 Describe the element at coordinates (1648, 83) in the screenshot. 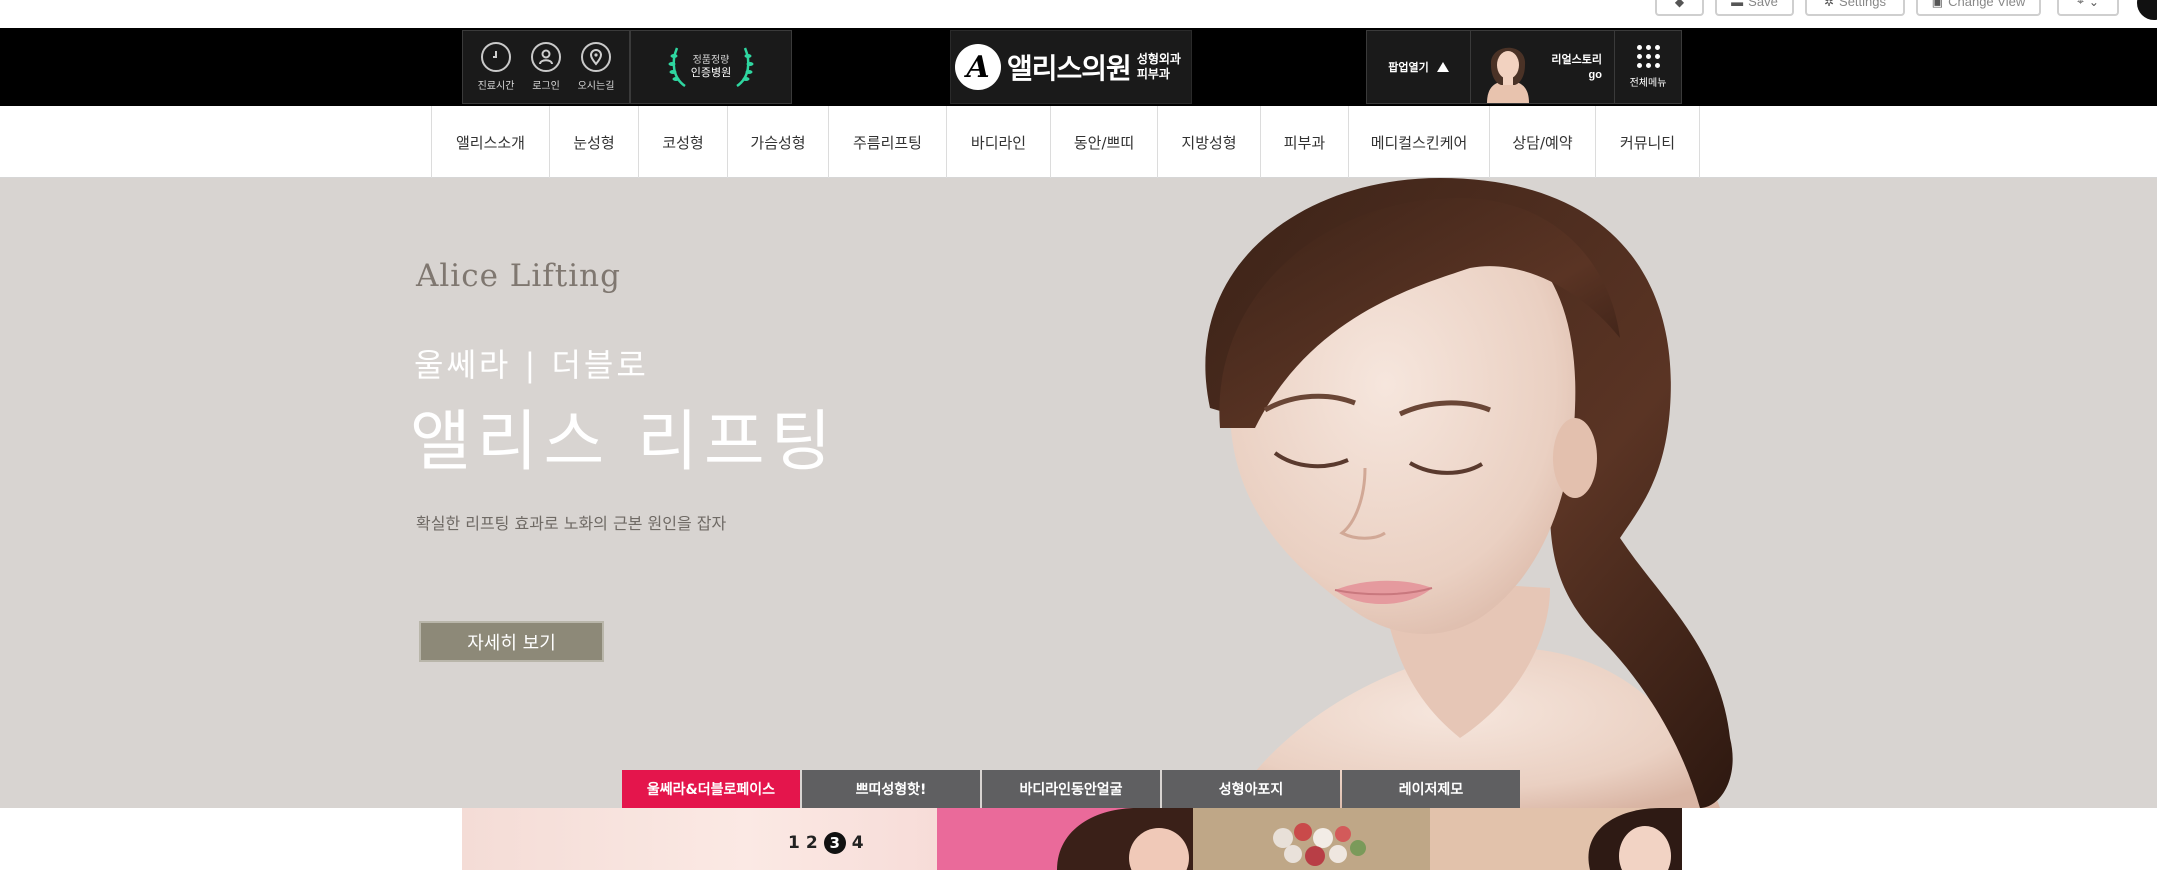

I see `all-menu-label: 전체메뉴` at that location.